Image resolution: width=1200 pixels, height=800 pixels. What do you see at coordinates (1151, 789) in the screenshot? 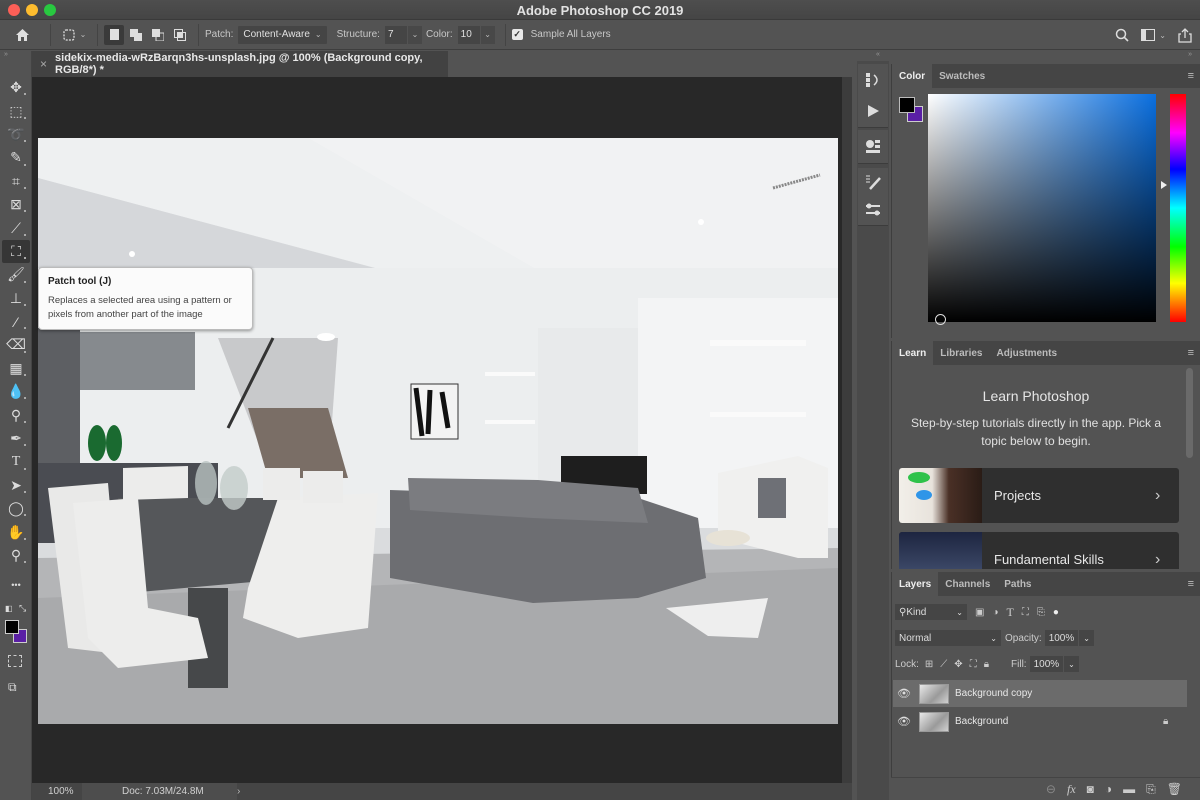
I see `new-layer-icon: ⎘` at bounding box center [1151, 789].